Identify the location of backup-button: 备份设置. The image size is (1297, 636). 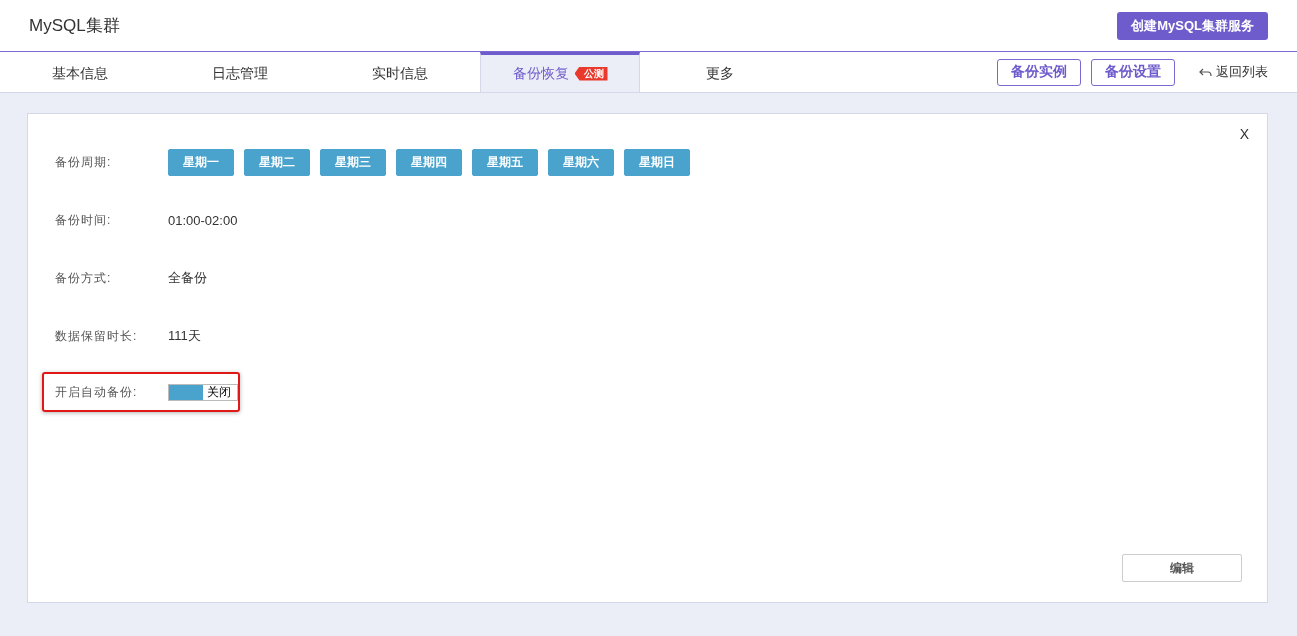
(1133, 72).